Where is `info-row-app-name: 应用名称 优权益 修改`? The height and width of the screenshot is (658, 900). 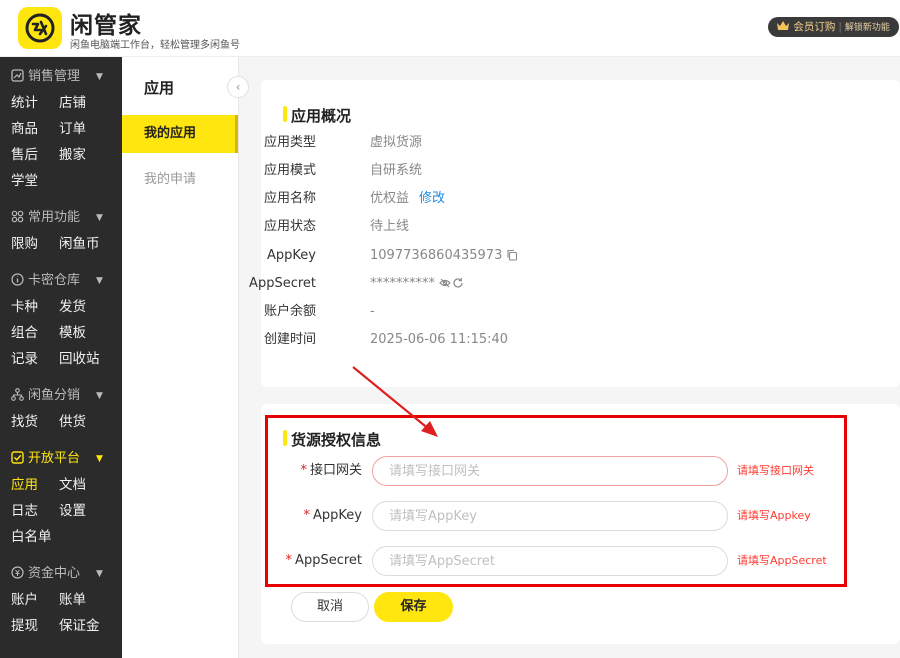 info-row-app-name: 应用名称 优权益 修改 is located at coordinates (561, 199).